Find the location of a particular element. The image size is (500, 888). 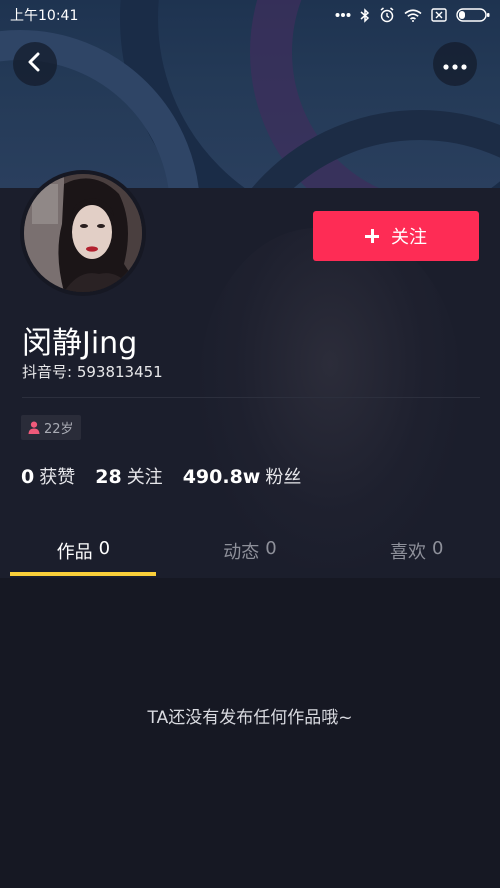

sim-off-icon is located at coordinates (439, 15).